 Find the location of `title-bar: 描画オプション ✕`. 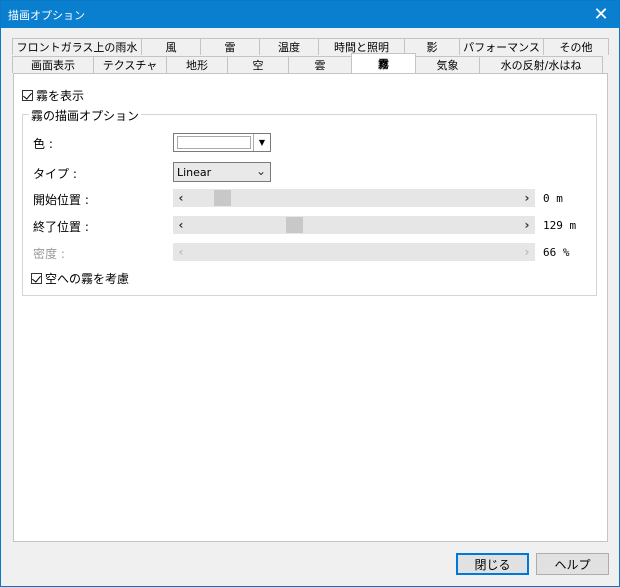

title-bar: 描画オプション ✕ is located at coordinates (310, 14).